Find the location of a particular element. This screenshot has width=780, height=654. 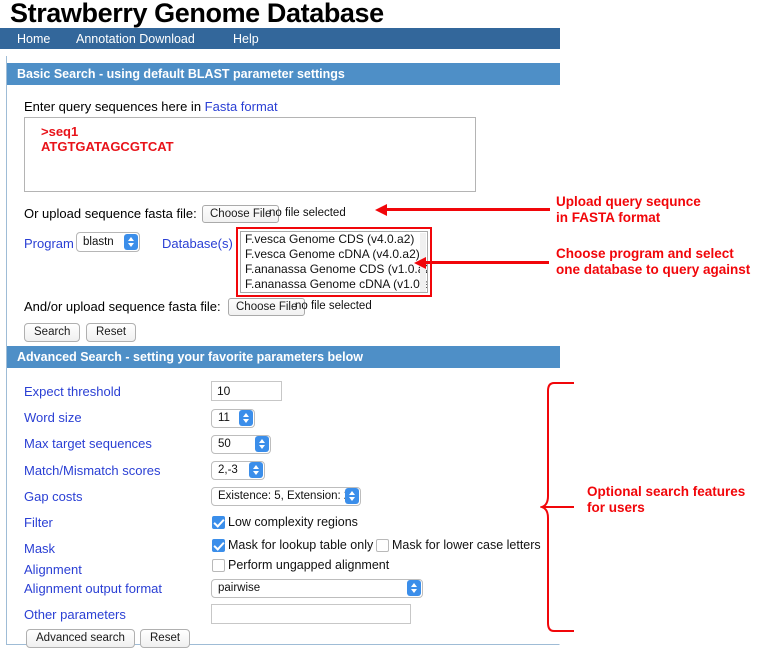

max-target-sequences-select: 50 is located at coordinates (241, 444).